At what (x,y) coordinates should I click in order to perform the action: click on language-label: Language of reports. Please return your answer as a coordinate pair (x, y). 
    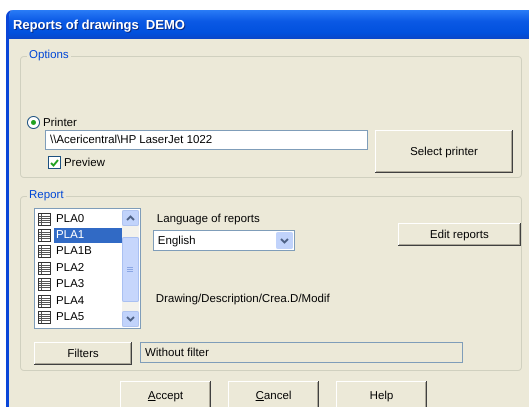
    Looking at the image, I should click on (208, 219).